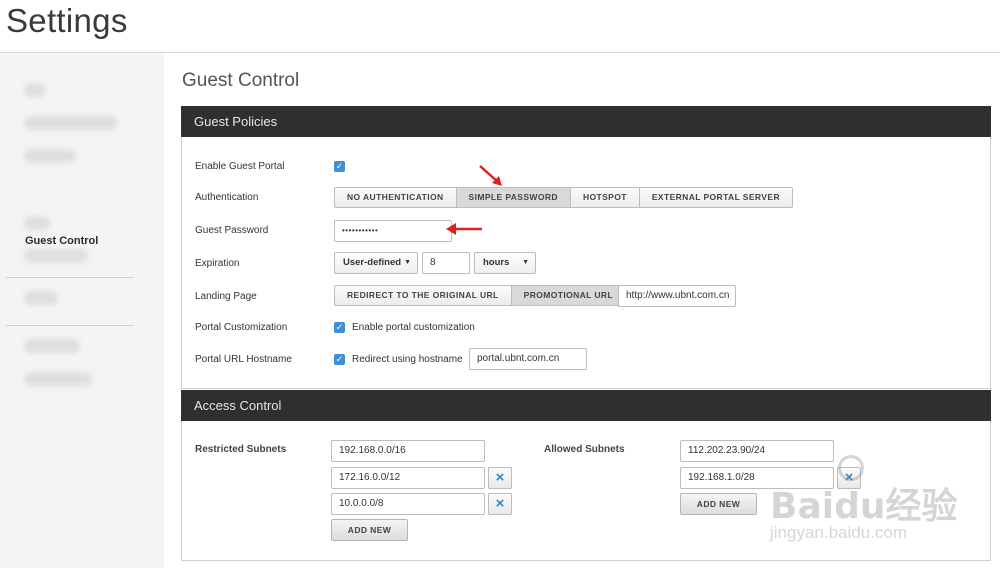  What do you see at coordinates (227, 197) in the screenshot?
I see `authentication-label: Authentication` at bounding box center [227, 197].